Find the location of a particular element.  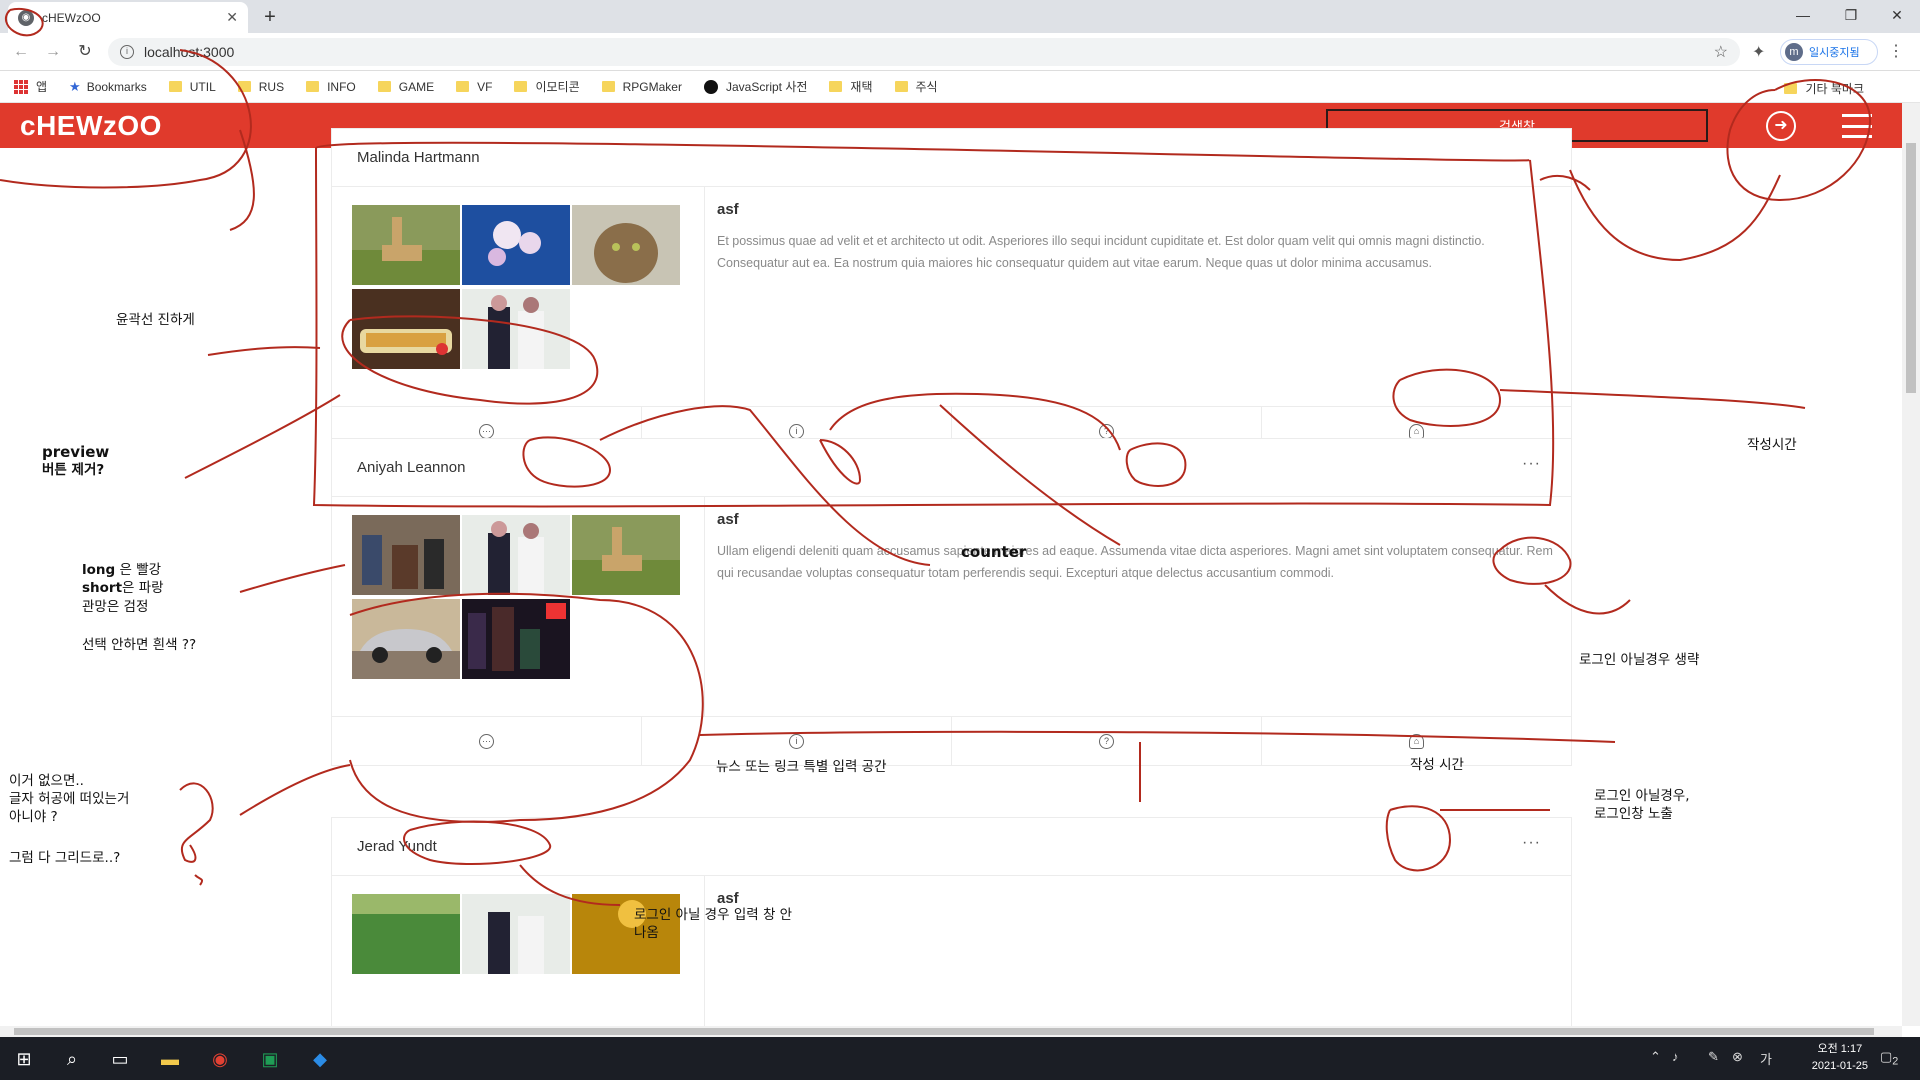

forward-icon: → is located at coordinates (53, 52).